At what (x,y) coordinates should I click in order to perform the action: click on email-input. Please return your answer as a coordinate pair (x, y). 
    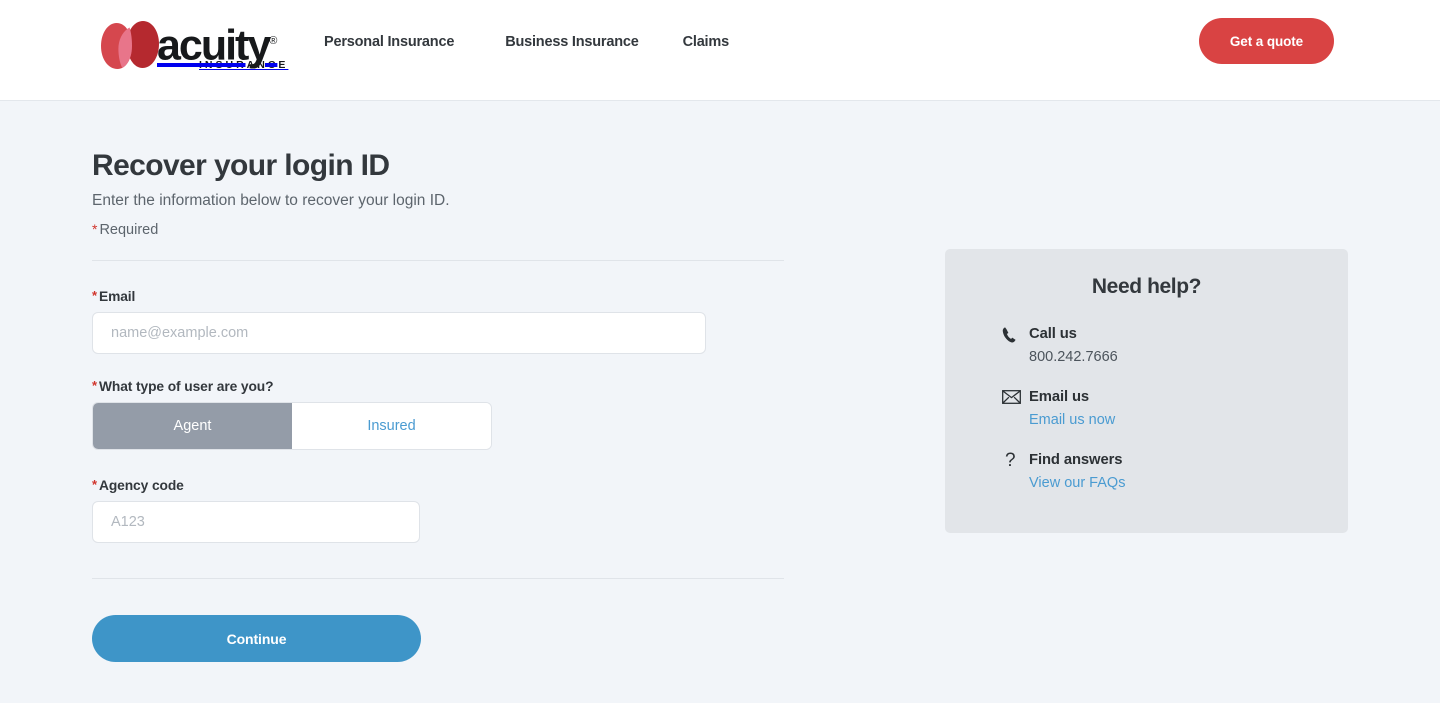
    Looking at the image, I should click on (399, 333).